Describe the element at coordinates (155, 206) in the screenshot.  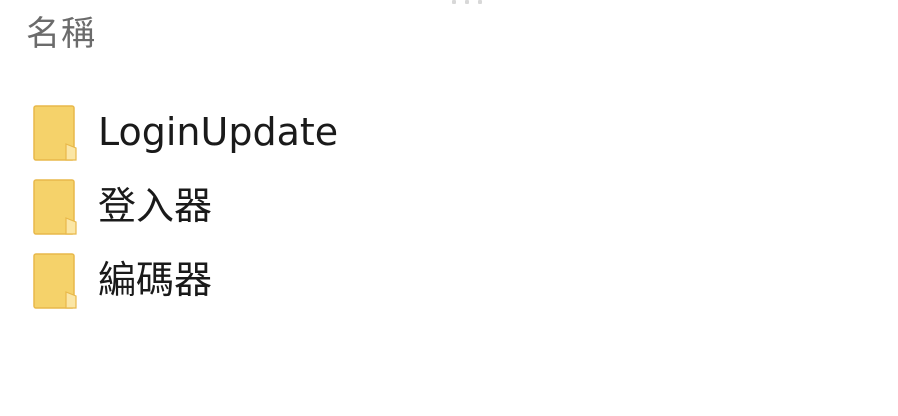
I see `file-name: 登入器` at that location.